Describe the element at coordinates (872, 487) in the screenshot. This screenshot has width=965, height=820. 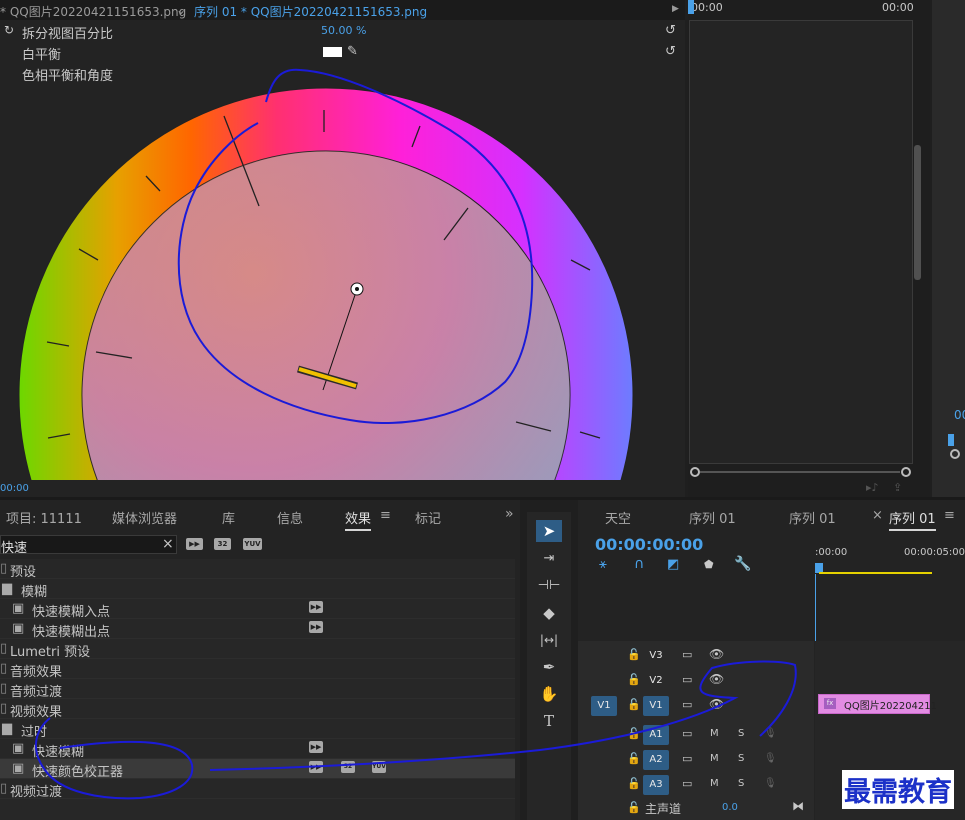
I see `filter-icon: ▸♪` at that location.